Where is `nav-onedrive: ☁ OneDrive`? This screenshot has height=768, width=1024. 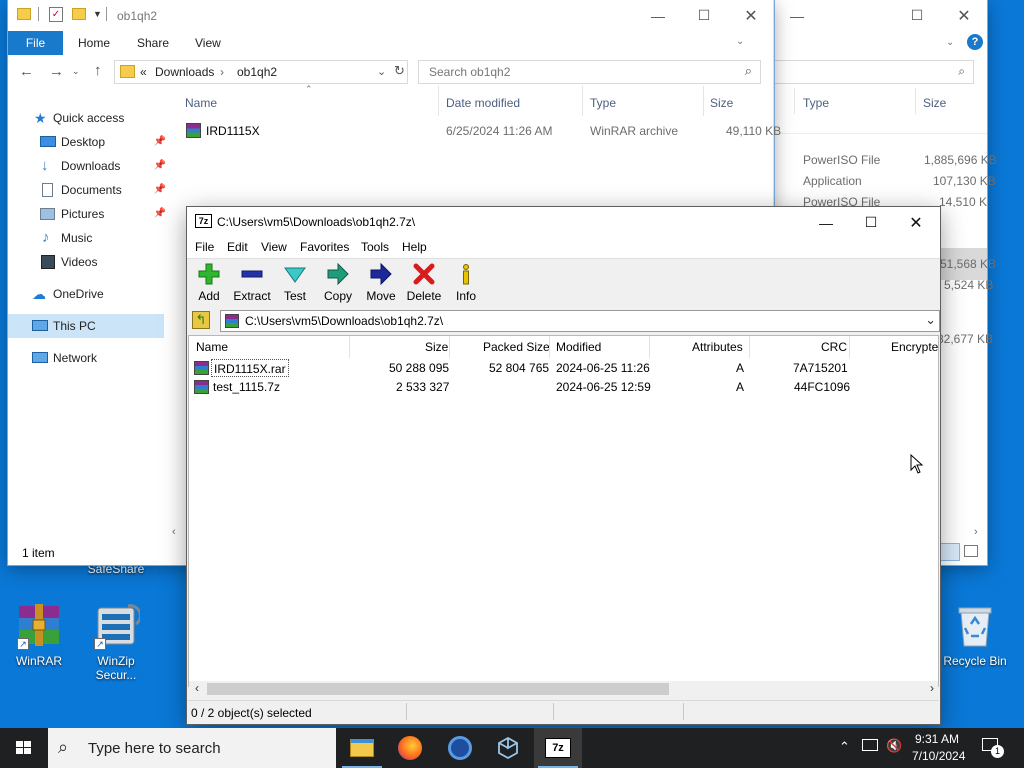 nav-onedrive: ☁ OneDrive is located at coordinates (88, 294).